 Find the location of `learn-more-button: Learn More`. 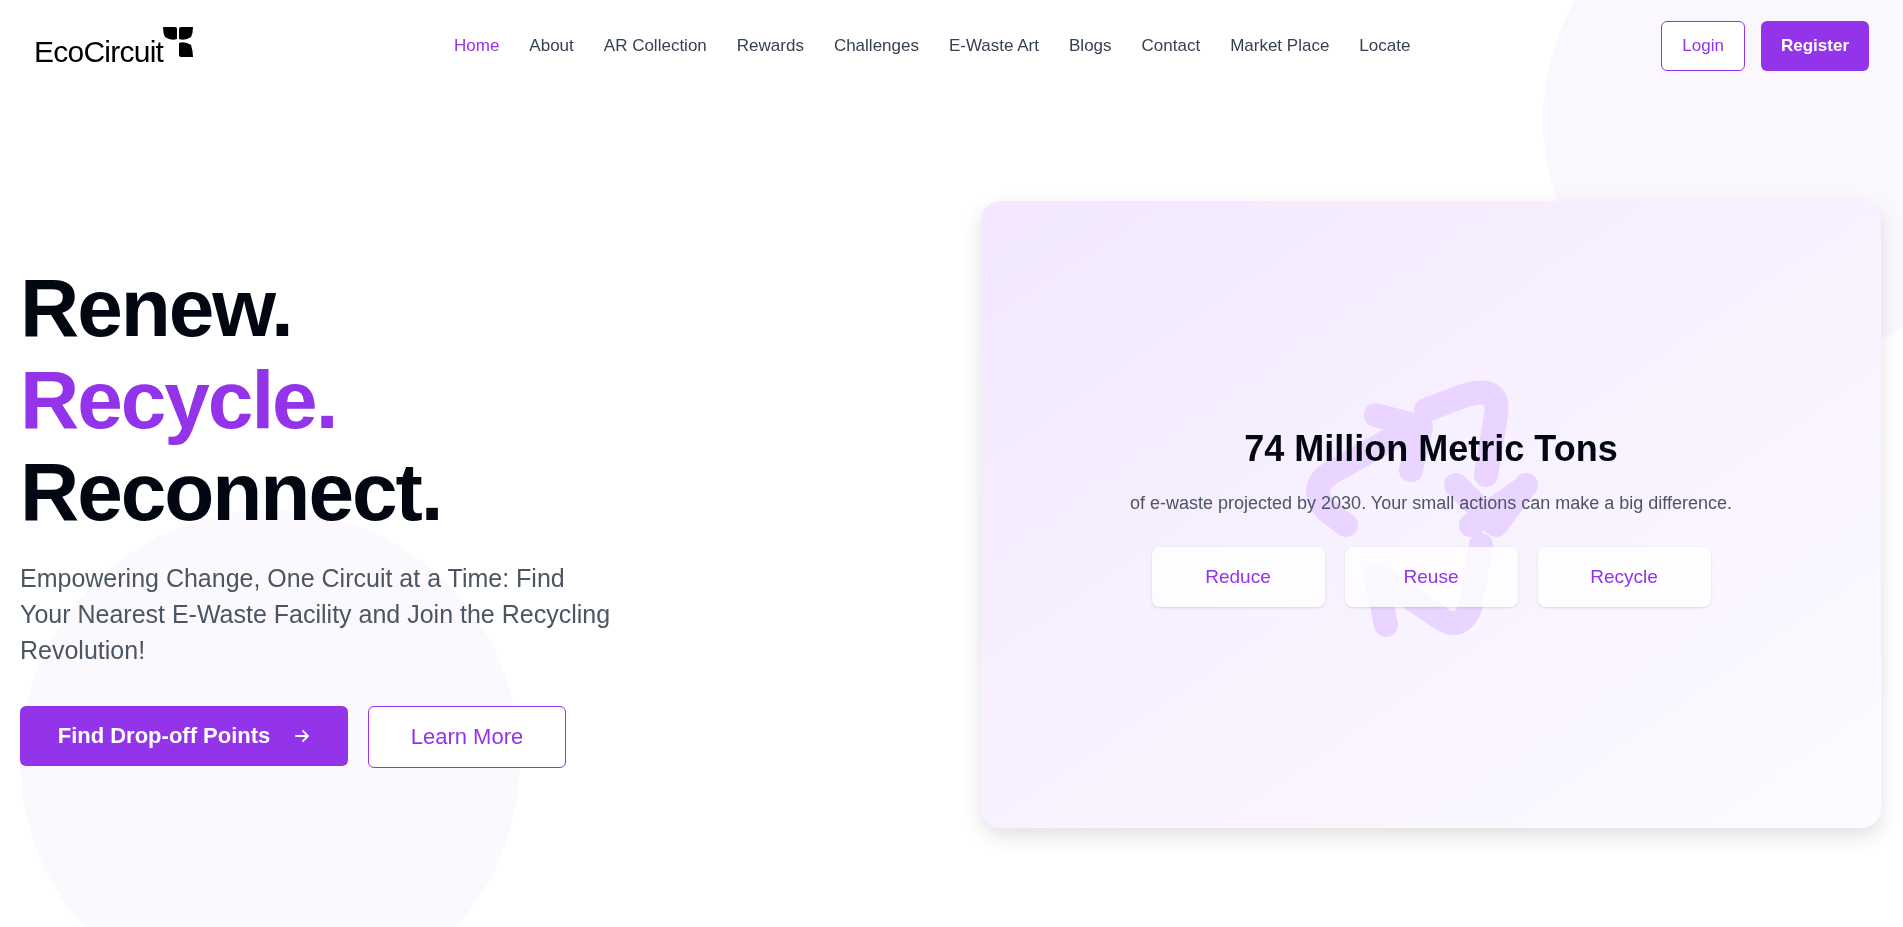

learn-more-button: Learn More is located at coordinates (467, 736).